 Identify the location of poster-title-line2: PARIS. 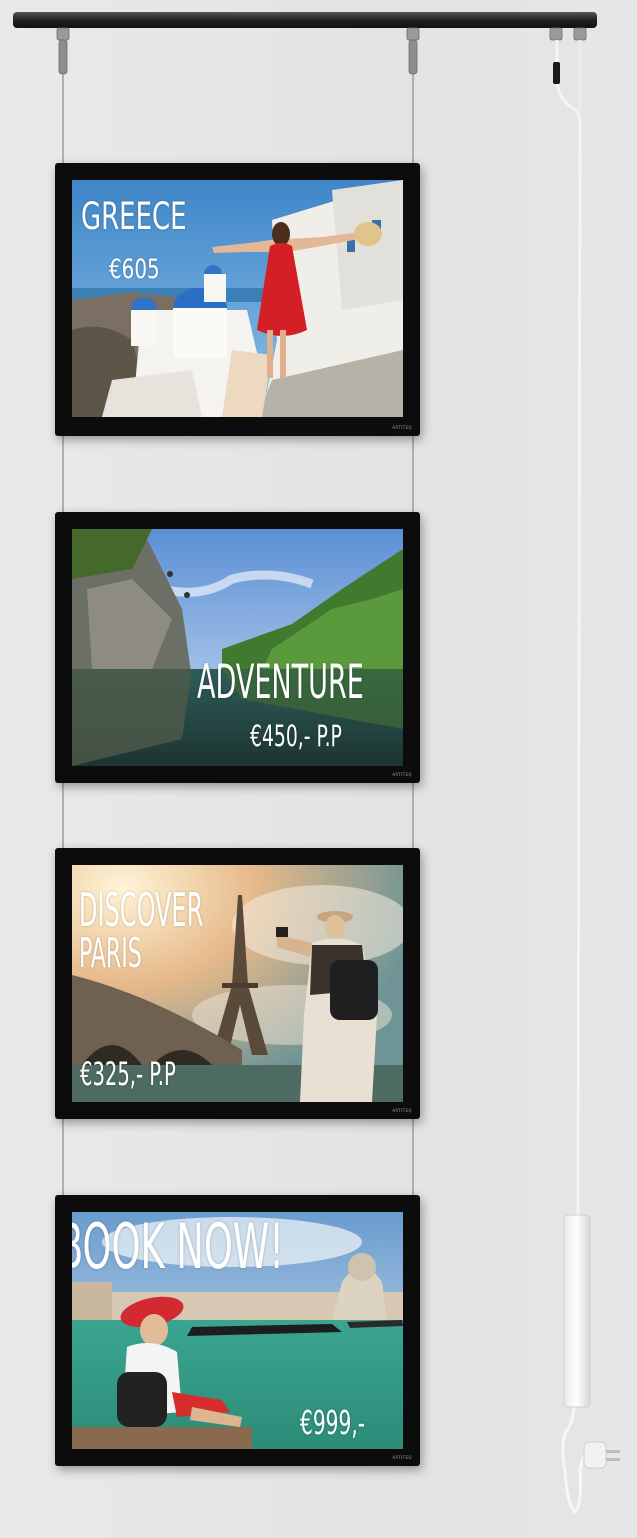
(110, 953).